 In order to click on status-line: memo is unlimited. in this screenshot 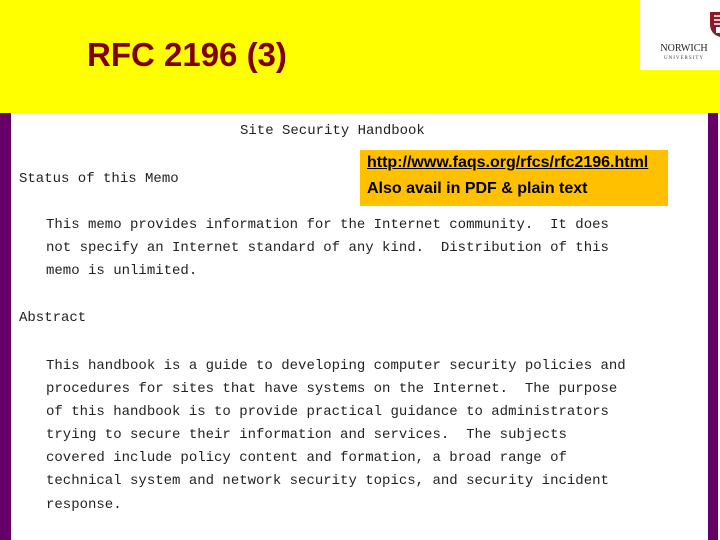, I will do `click(122, 271)`.